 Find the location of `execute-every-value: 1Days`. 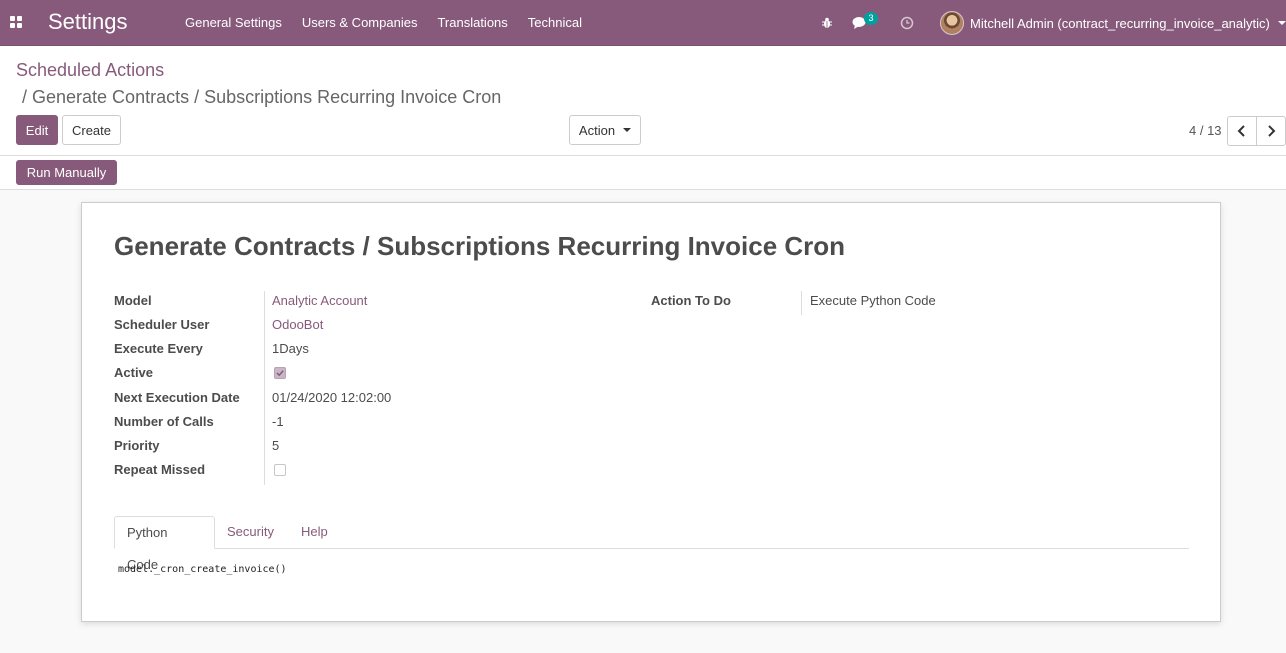

execute-every-value: 1Days is located at coordinates (290, 348).